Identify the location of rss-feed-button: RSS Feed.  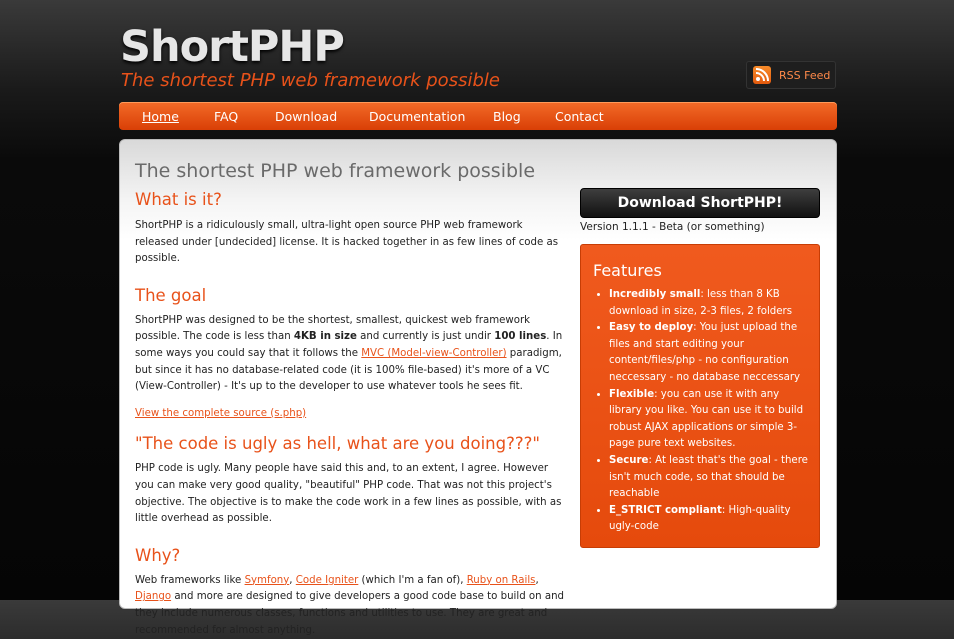
(791, 75).